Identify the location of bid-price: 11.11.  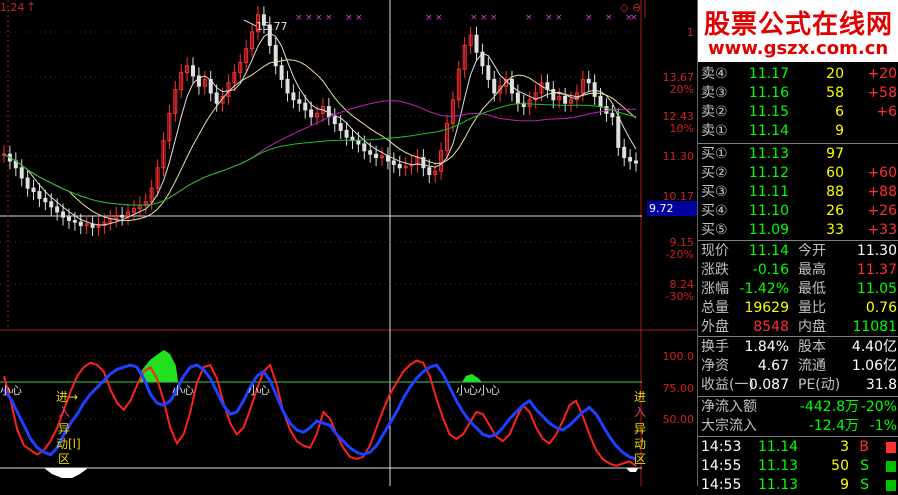
(768, 192).